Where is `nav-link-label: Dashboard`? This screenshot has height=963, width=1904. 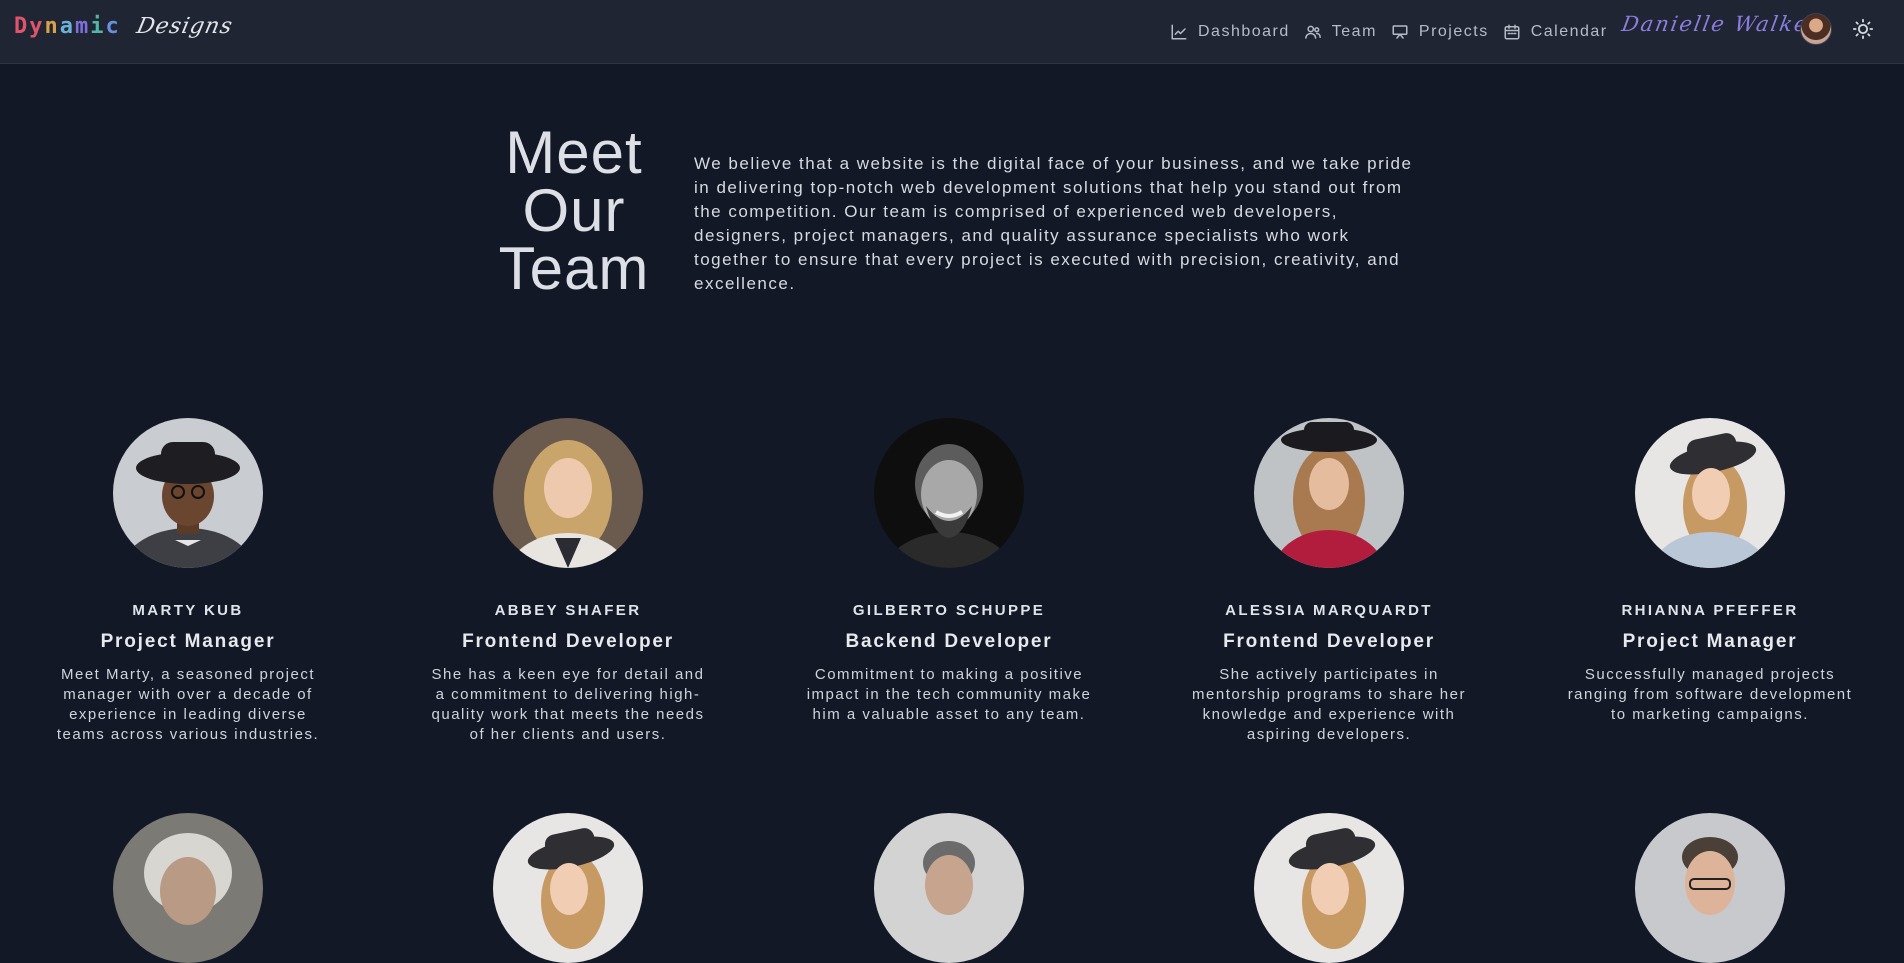 nav-link-label: Dashboard is located at coordinates (1244, 31).